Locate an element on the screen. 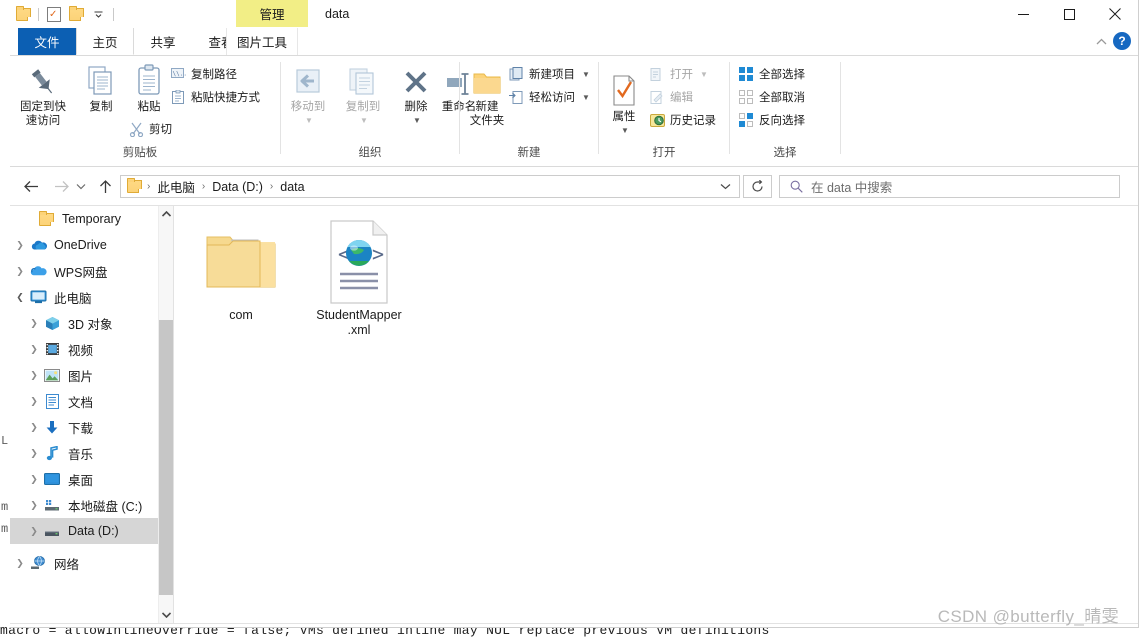 This screenshot has height=639, width=1139. new-item-dropdown-icon: ▼ is located at coordinates (586, 74).